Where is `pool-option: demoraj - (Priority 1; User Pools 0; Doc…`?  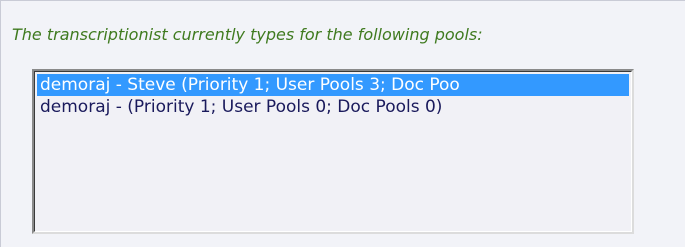
pool-option: demoraj - (Priority 1; User Pools 0; Doc… is located at coordinates (333, 107).